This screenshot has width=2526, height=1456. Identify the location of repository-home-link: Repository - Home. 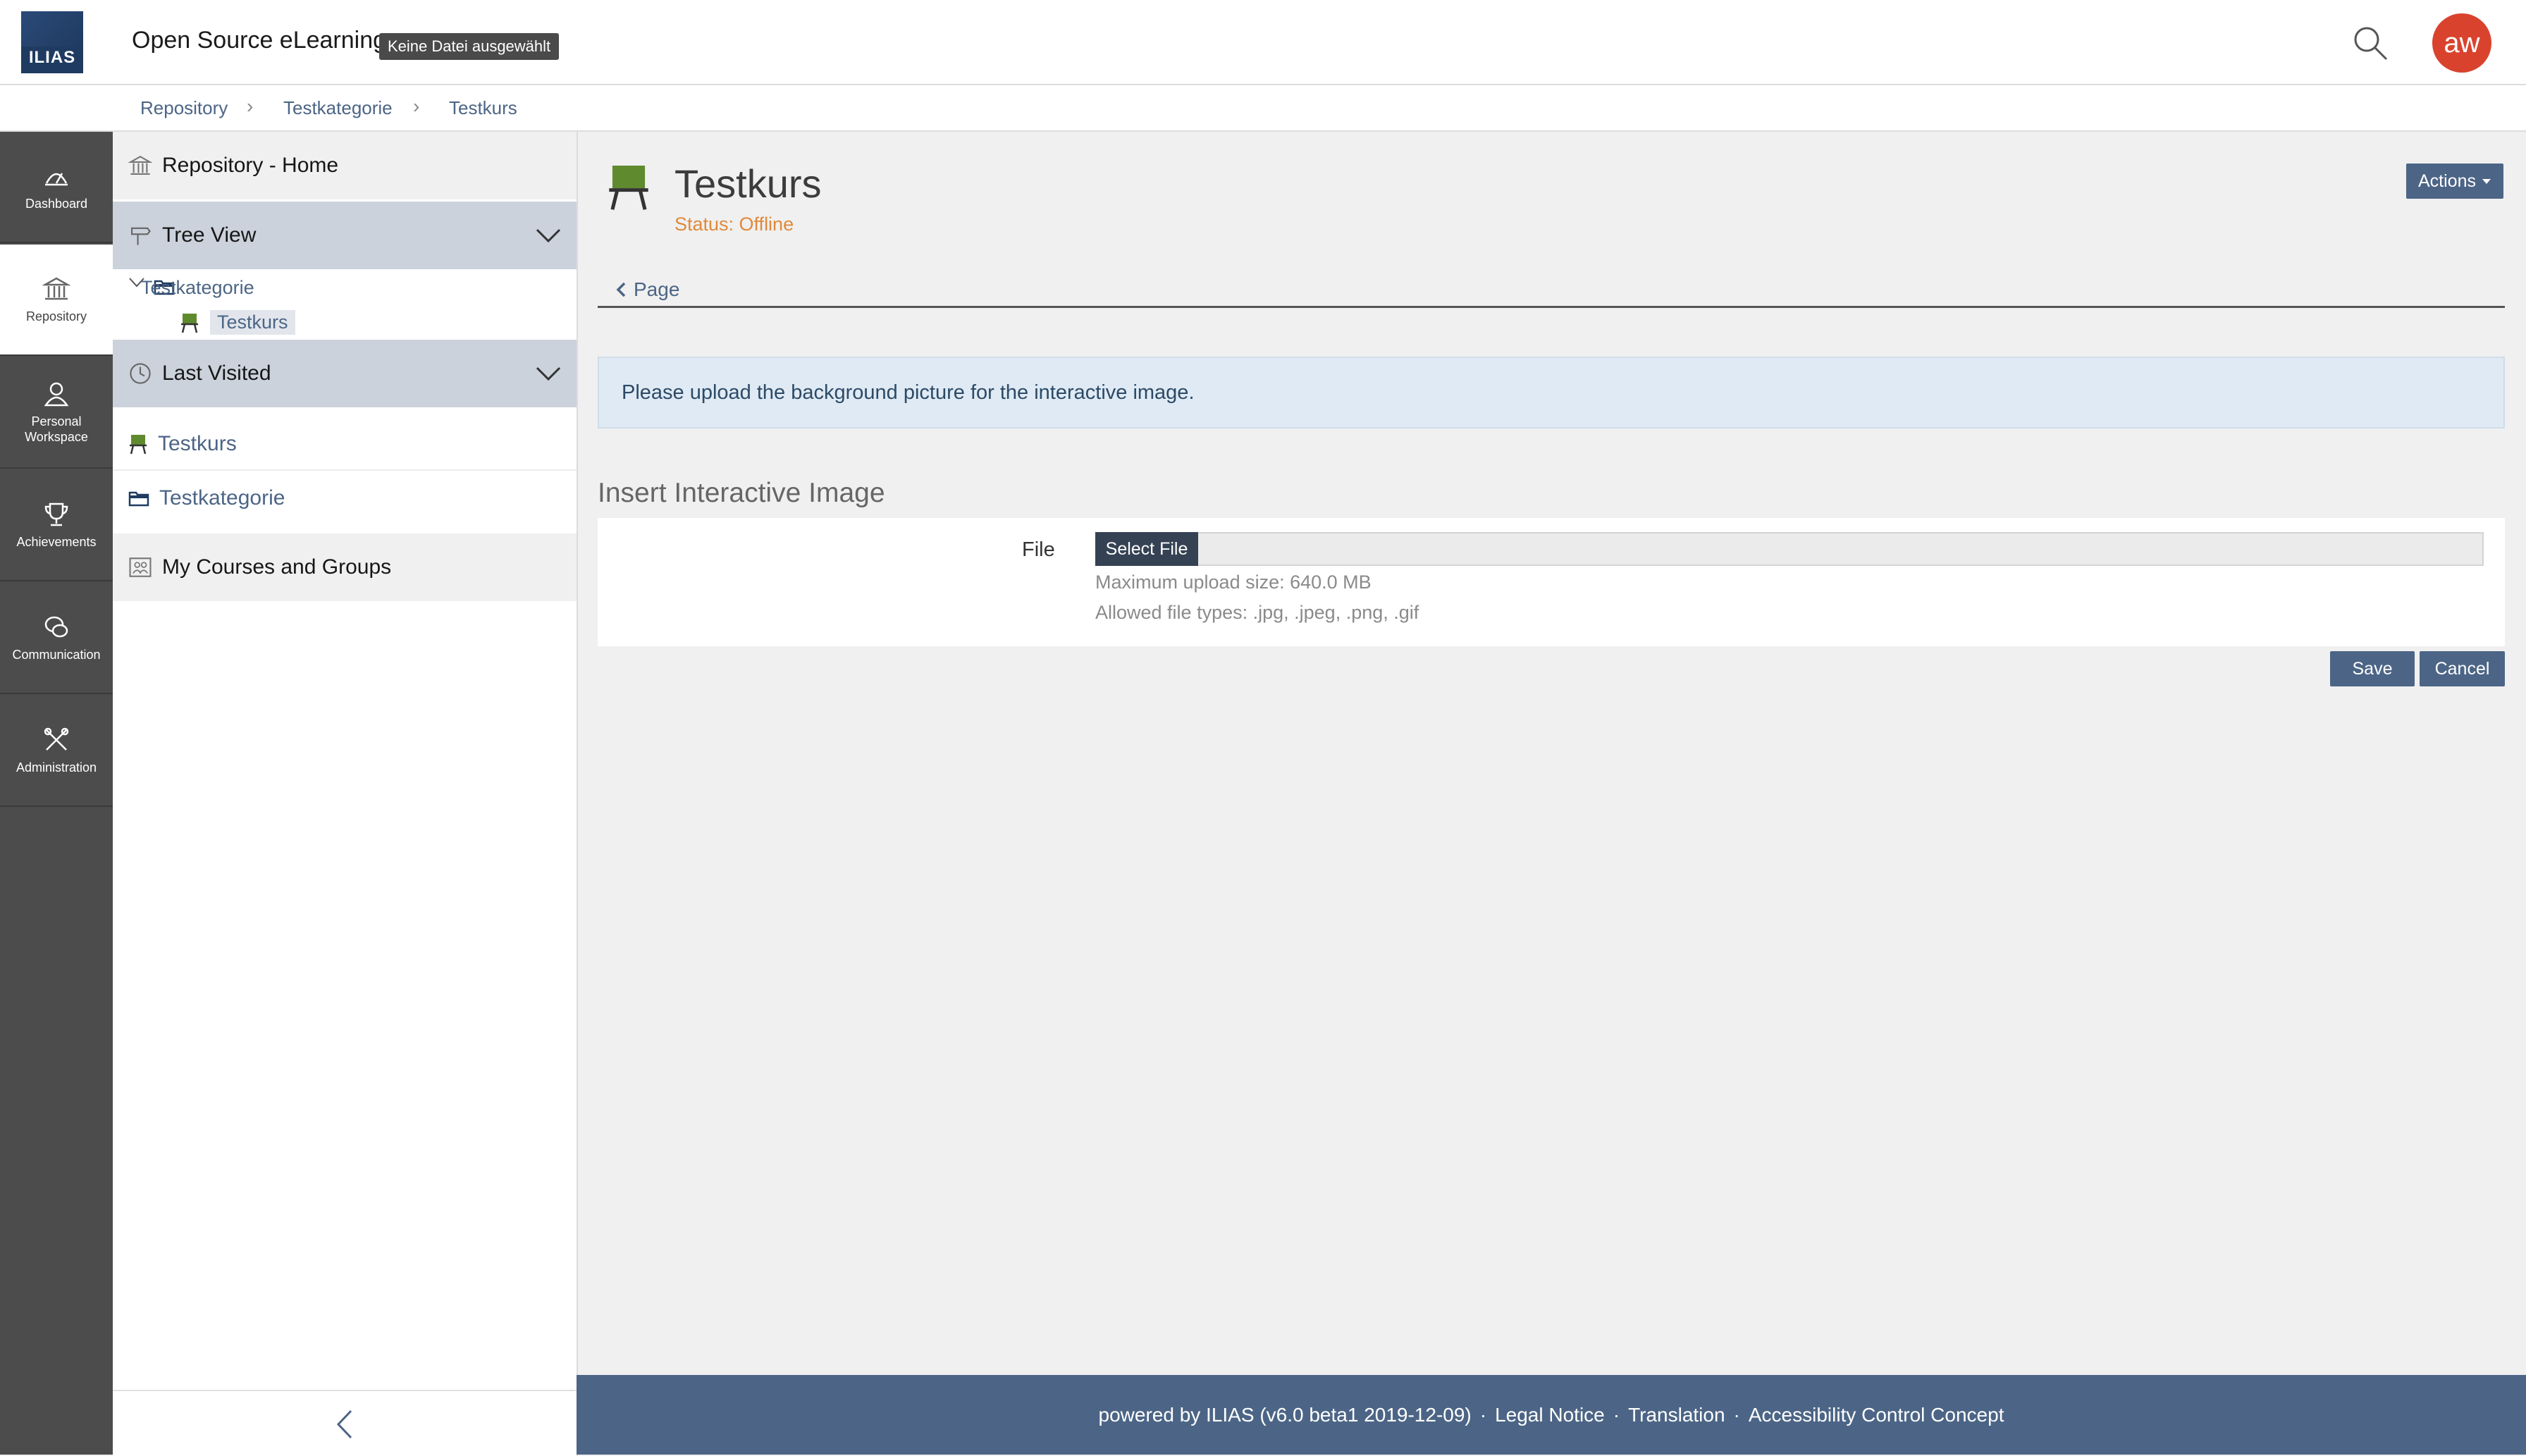
(345, 165).